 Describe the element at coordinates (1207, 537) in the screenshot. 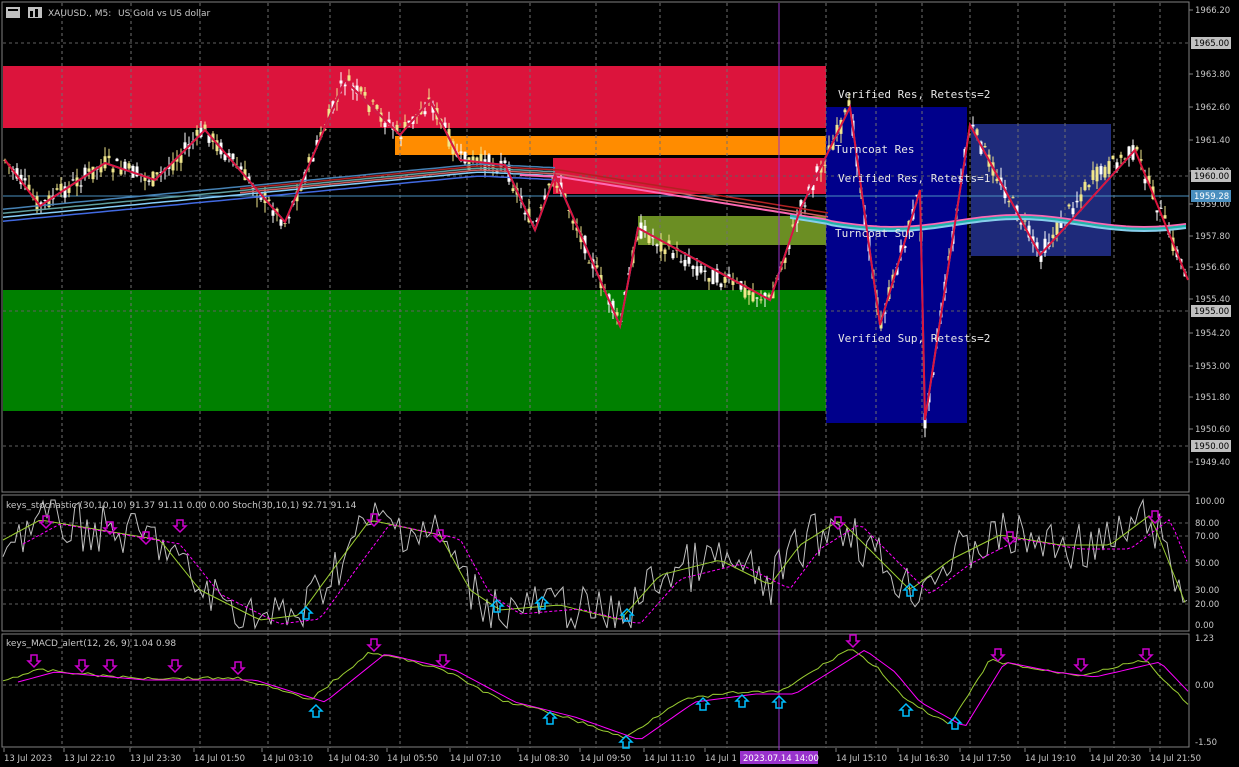

I see `stochastic-tick-label: 70.00` at that location.